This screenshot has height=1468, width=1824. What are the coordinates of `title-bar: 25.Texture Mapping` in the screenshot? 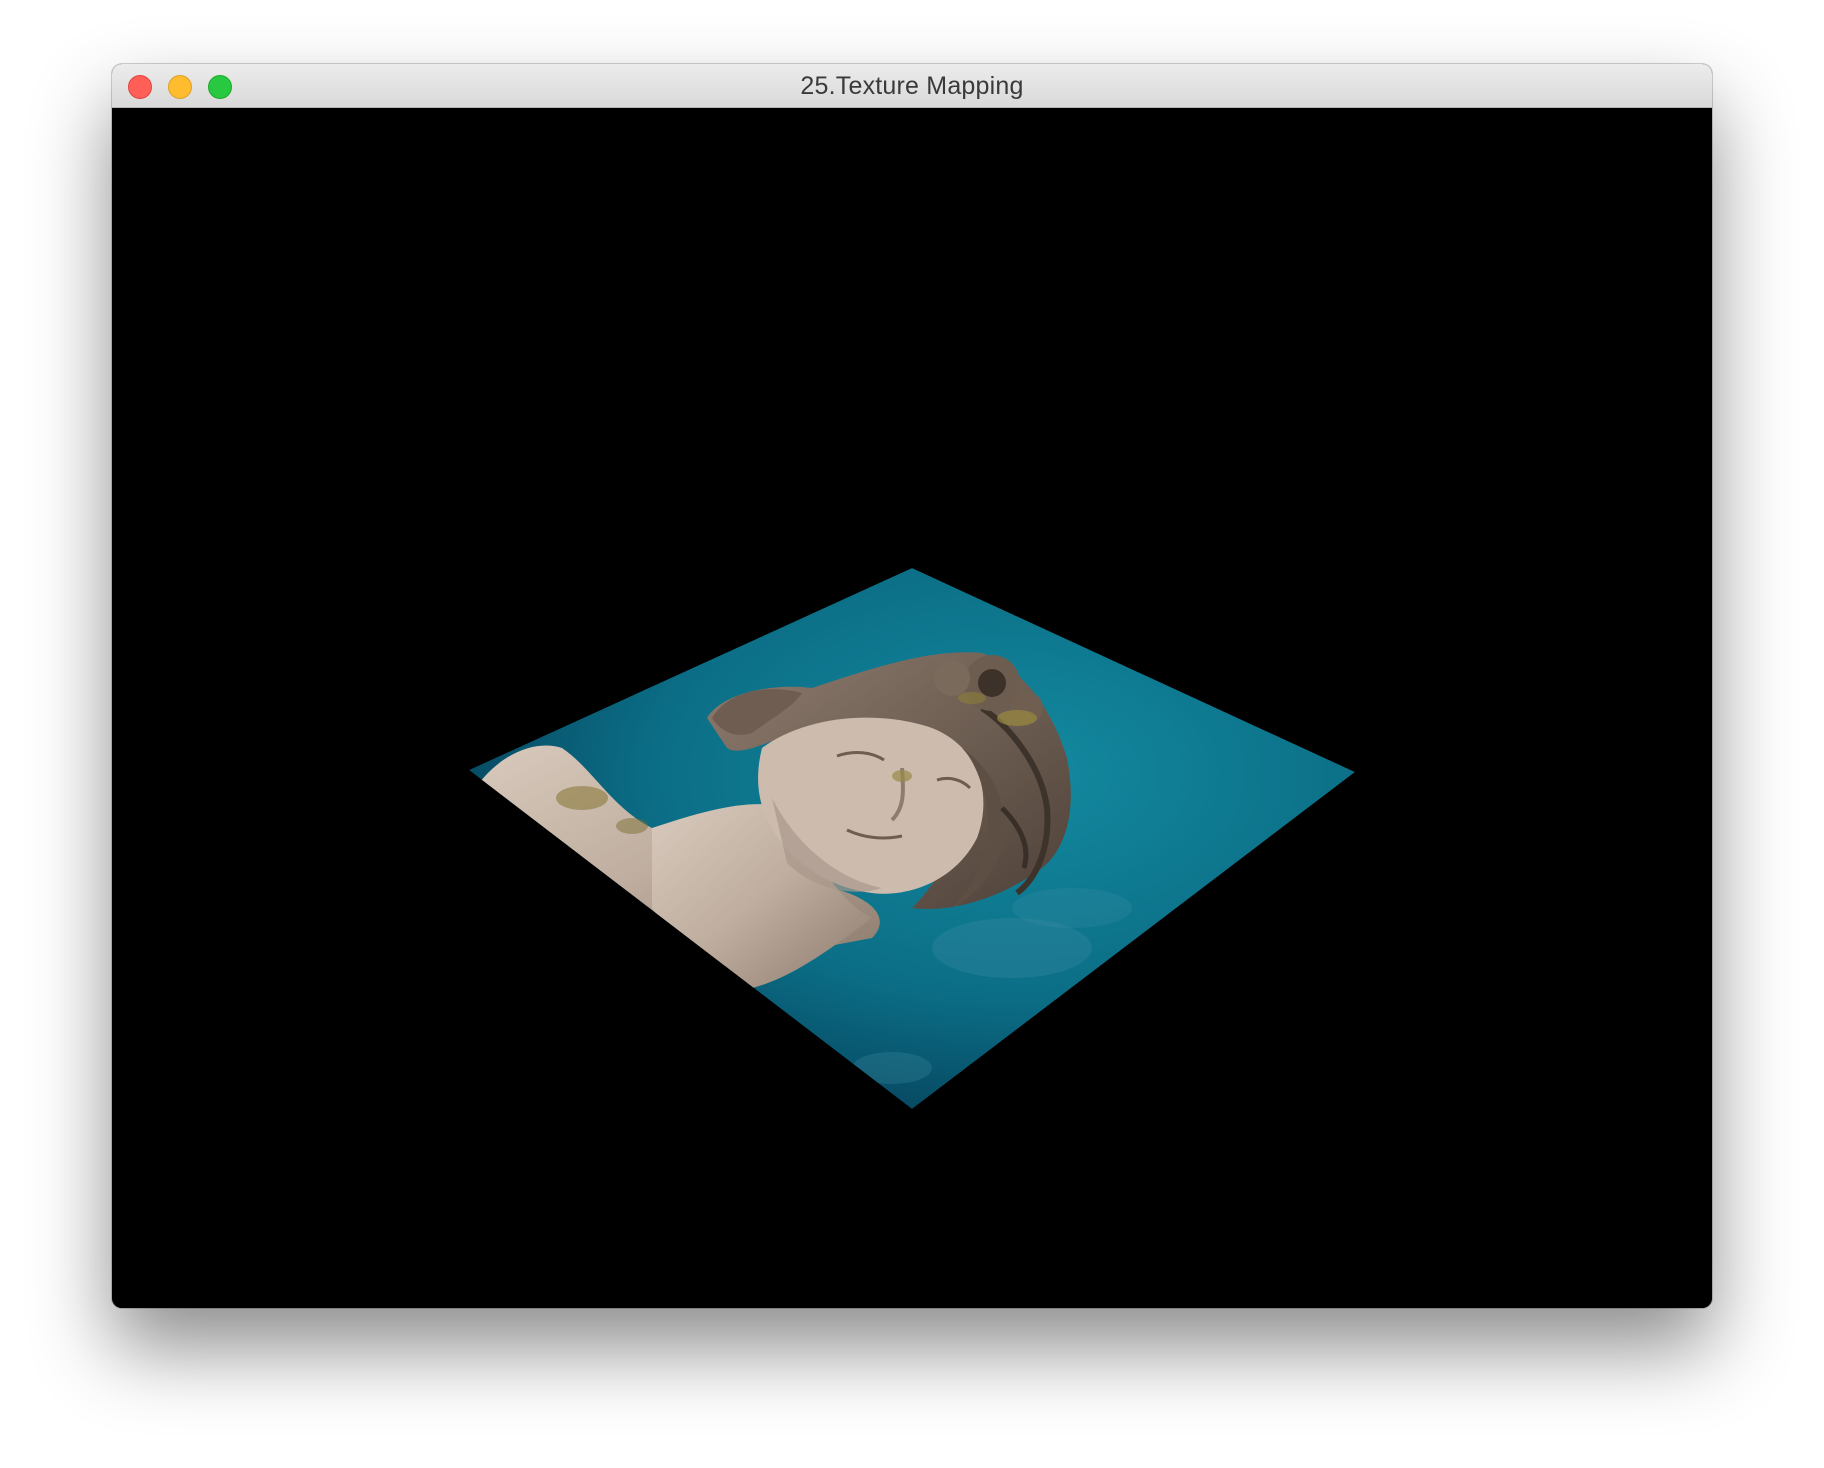 It's located at (912, 86).